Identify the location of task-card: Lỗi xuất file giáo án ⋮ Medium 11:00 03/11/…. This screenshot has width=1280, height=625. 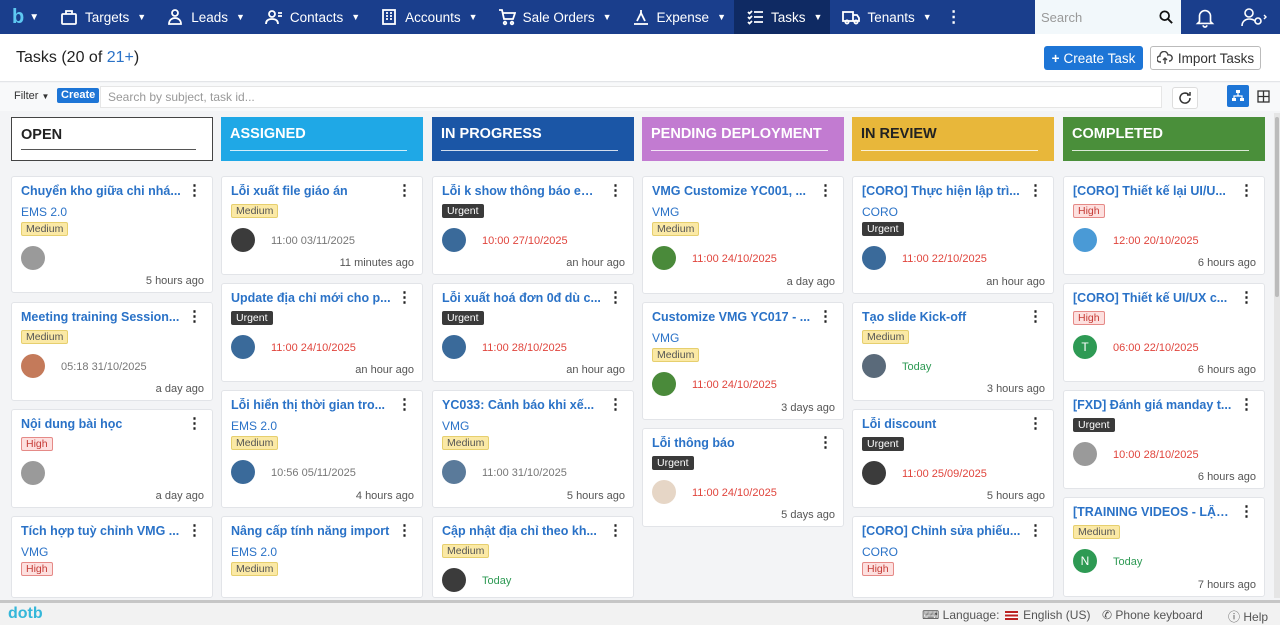
(322, 225).